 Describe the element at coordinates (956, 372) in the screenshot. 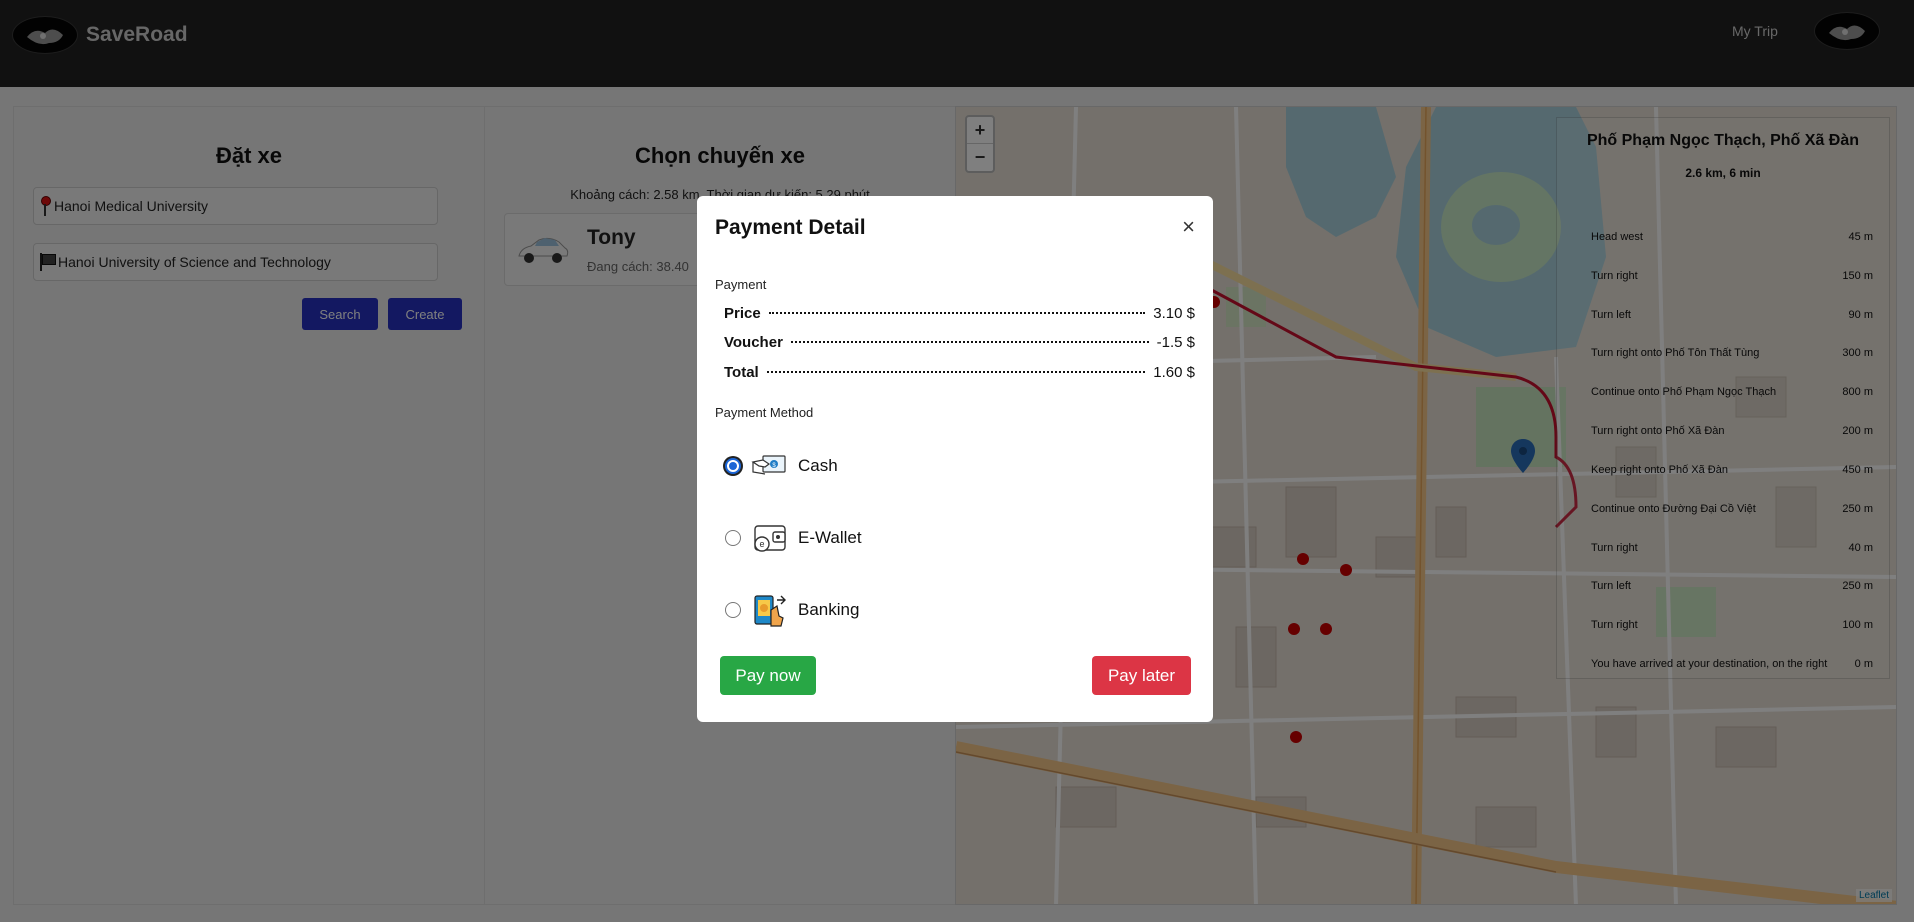

I see `total-dots` at that location.